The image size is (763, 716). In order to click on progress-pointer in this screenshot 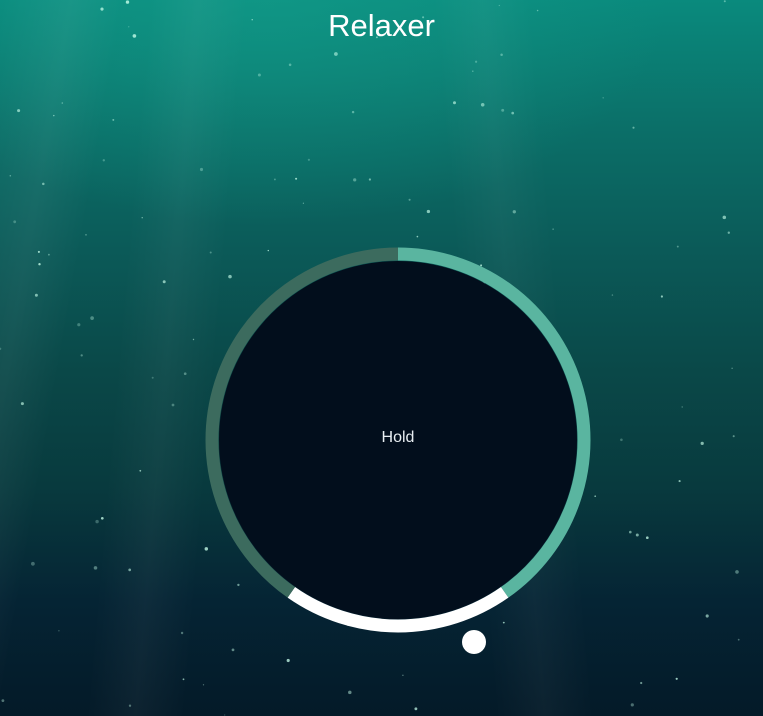, I will do `click(474, 642)`.